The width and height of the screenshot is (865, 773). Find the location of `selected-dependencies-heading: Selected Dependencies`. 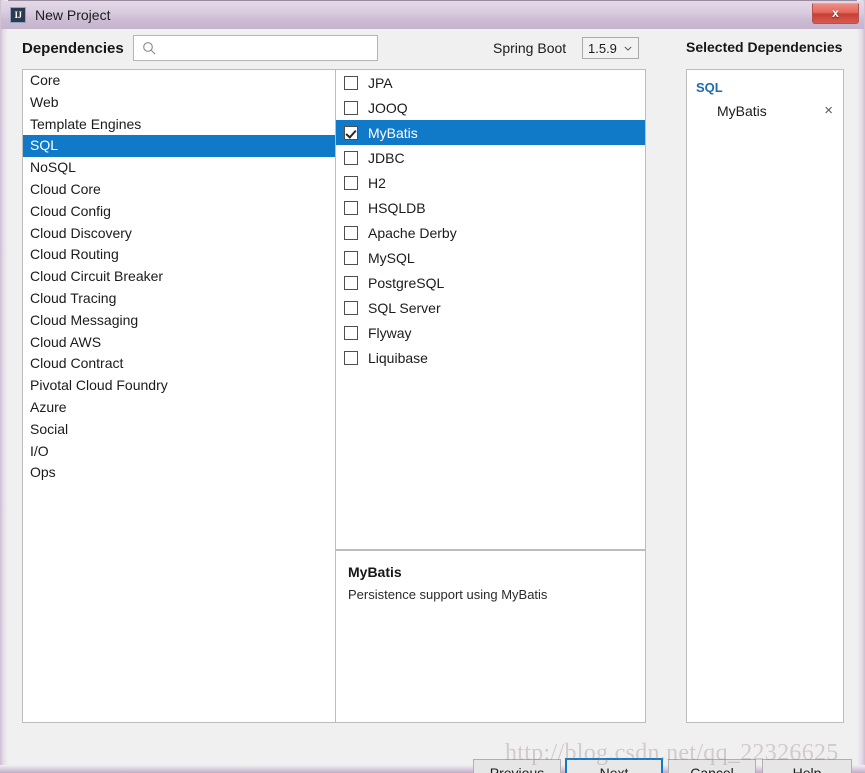

selected-dependencies-heading: Selected Dependencies is located at coordinates (764, 47).